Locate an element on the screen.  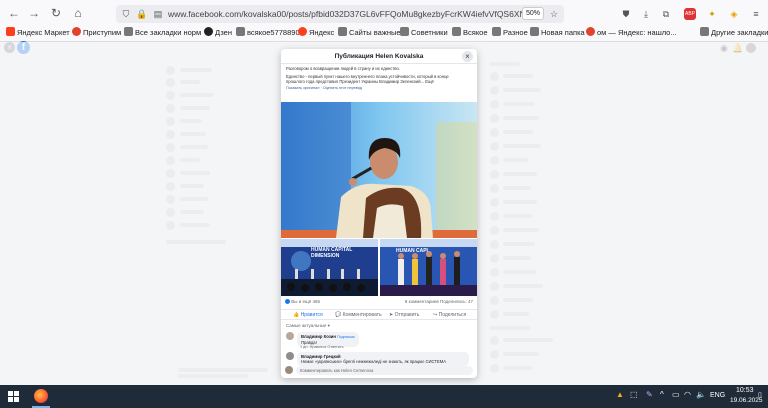
post-photo-2: HUMAN CAPITAL DIMENSION is located at coordinates (329, 267).